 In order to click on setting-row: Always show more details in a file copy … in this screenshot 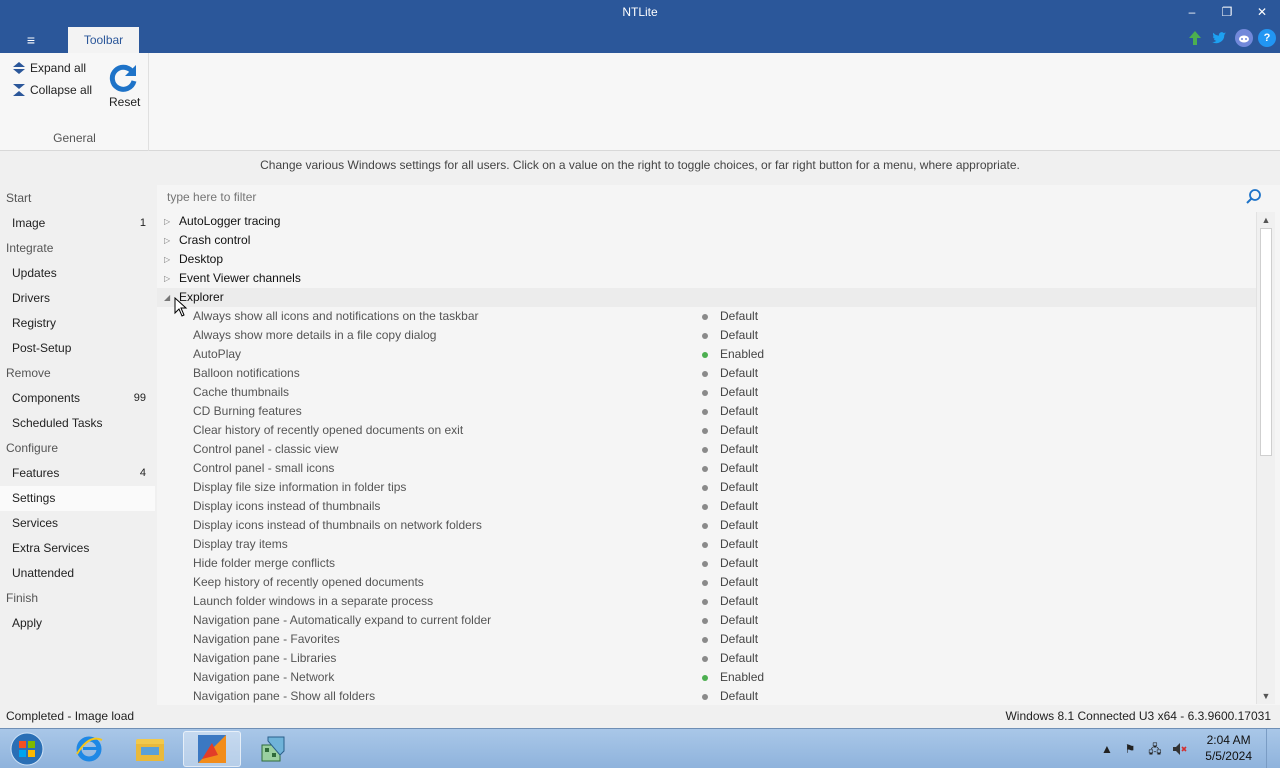, I will do `click(706, 335)`.